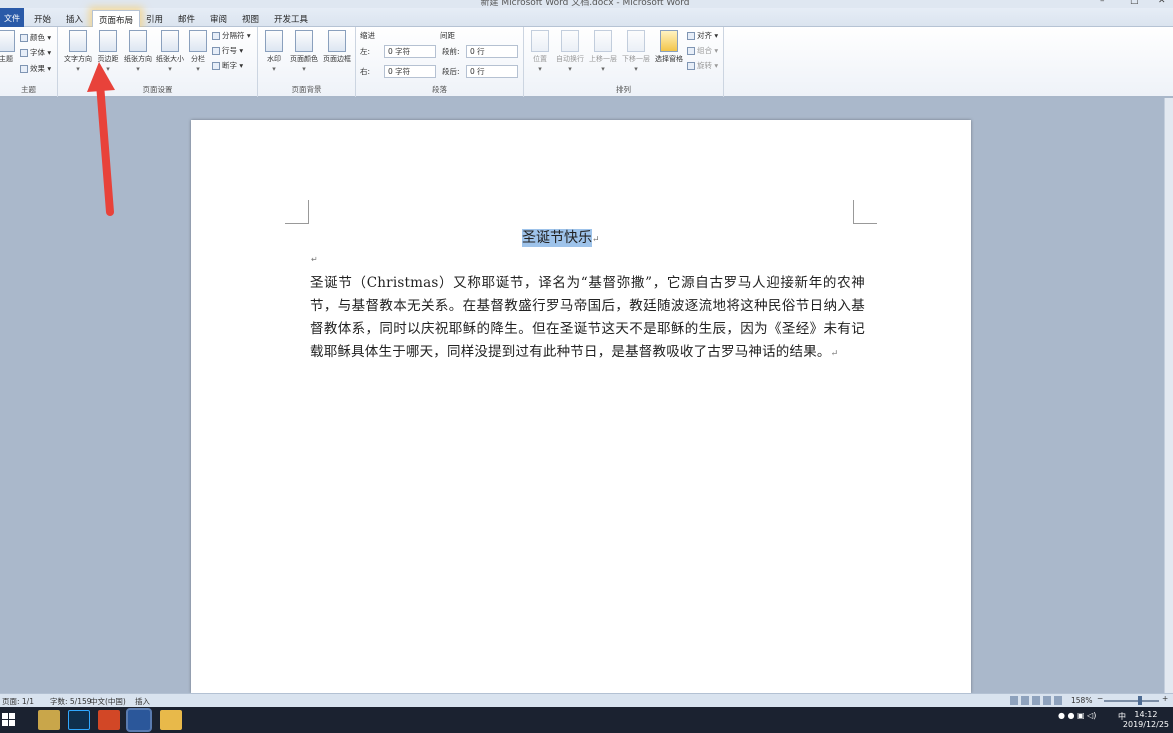 This screenshot has height=733, width=1173. What do you see at coordinates (1134, 3) in the screenshot?
I see `maximize-button: □` at bounding box center [1134, 3].